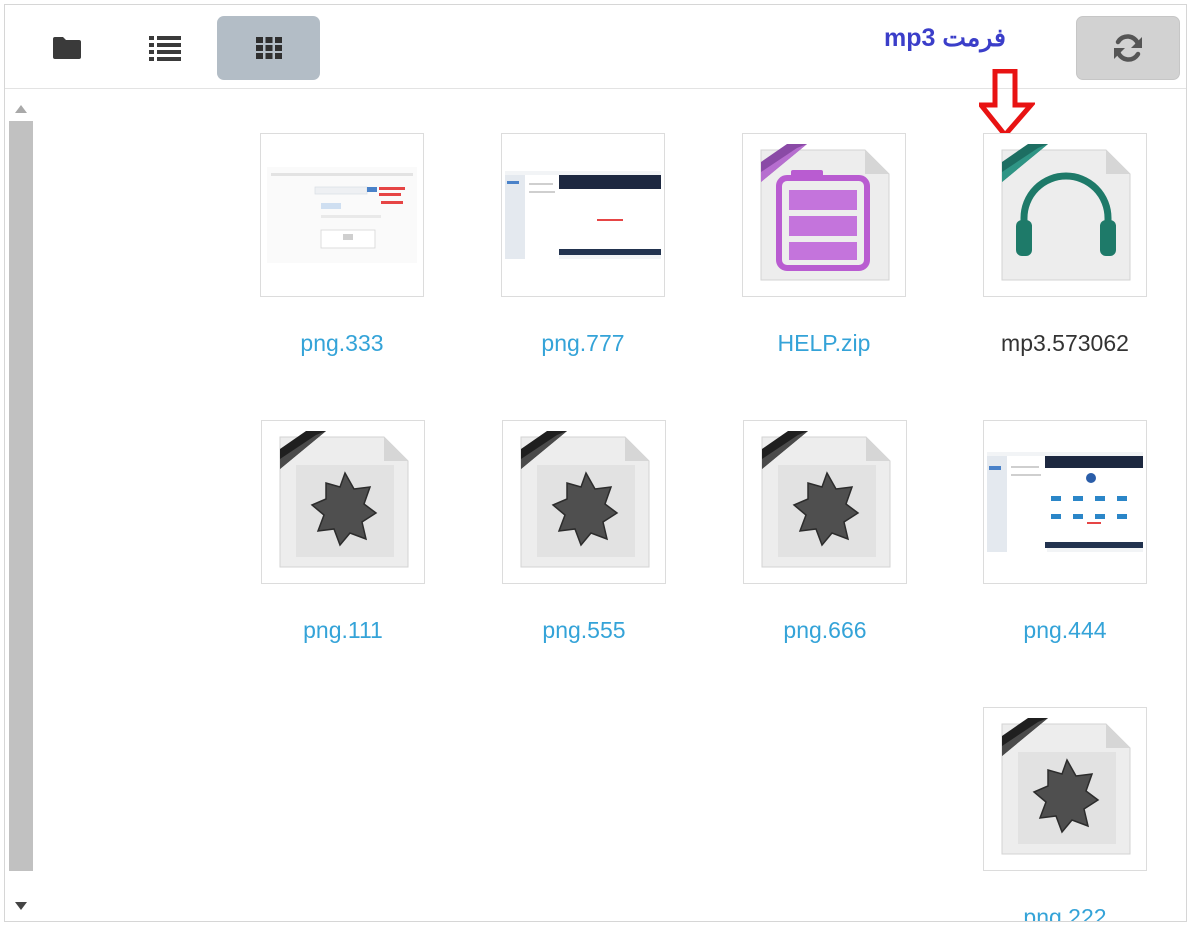 The image size is (1191, 948). I want to click on vertical-scrollbar, so click(21, 505).